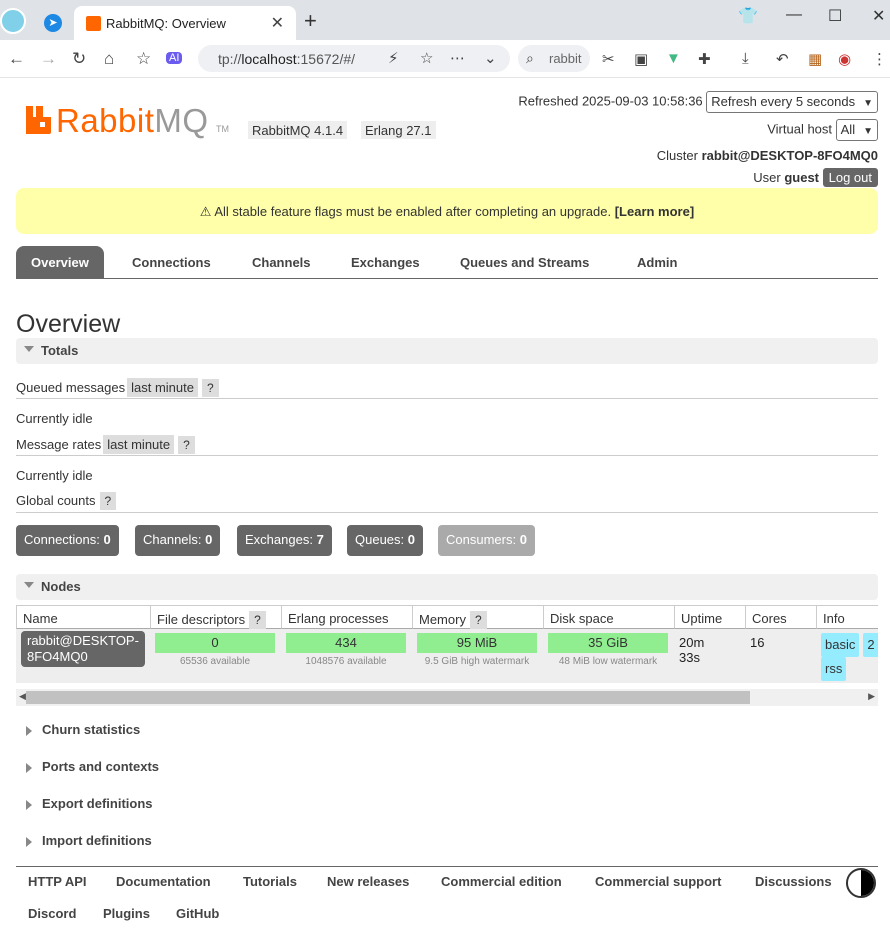  What do you see at coordinates (347, 617) in the screenshot?
I see `column-header-erlang-processes: Erlang processes` at bounding box center [347, 617].